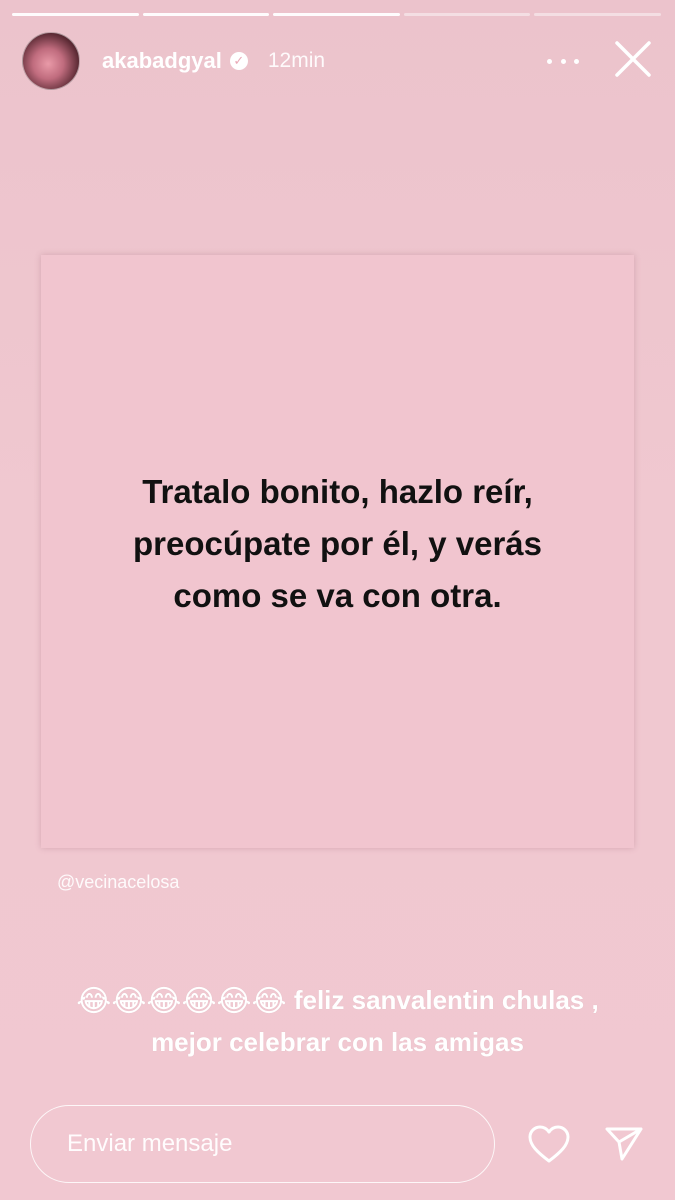 The image size is (675, 1200). I want to click on post-time: 12min, so click(296, 60).